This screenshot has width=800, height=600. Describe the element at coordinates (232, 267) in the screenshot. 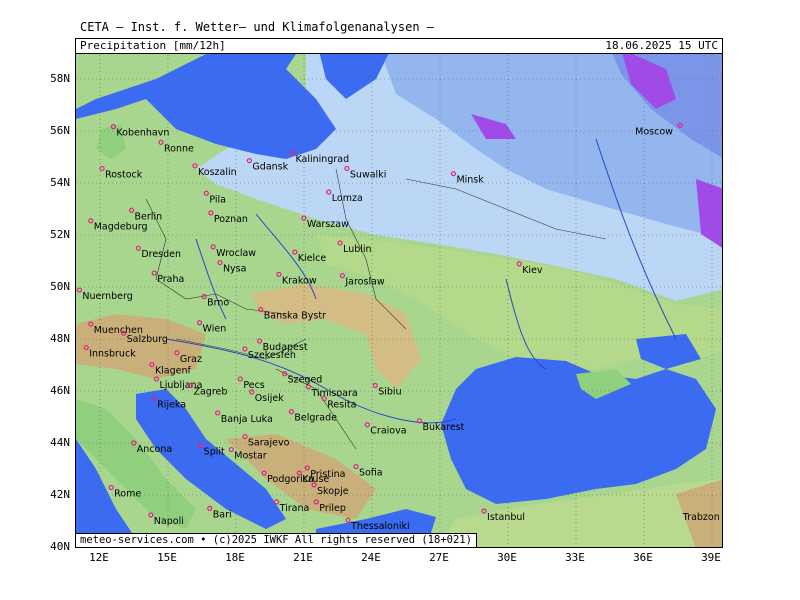

I see `city-marker: Nysa` at that location.